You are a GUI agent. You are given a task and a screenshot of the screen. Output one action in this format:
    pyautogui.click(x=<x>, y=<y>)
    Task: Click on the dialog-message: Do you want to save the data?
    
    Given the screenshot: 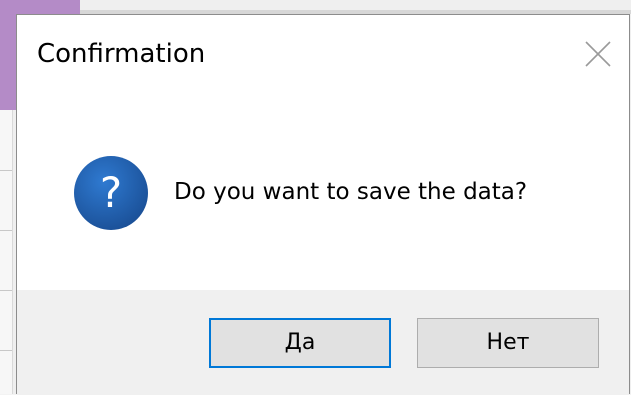 What is the action you would take?
    pyautogui.click(x=351, y=192)
    